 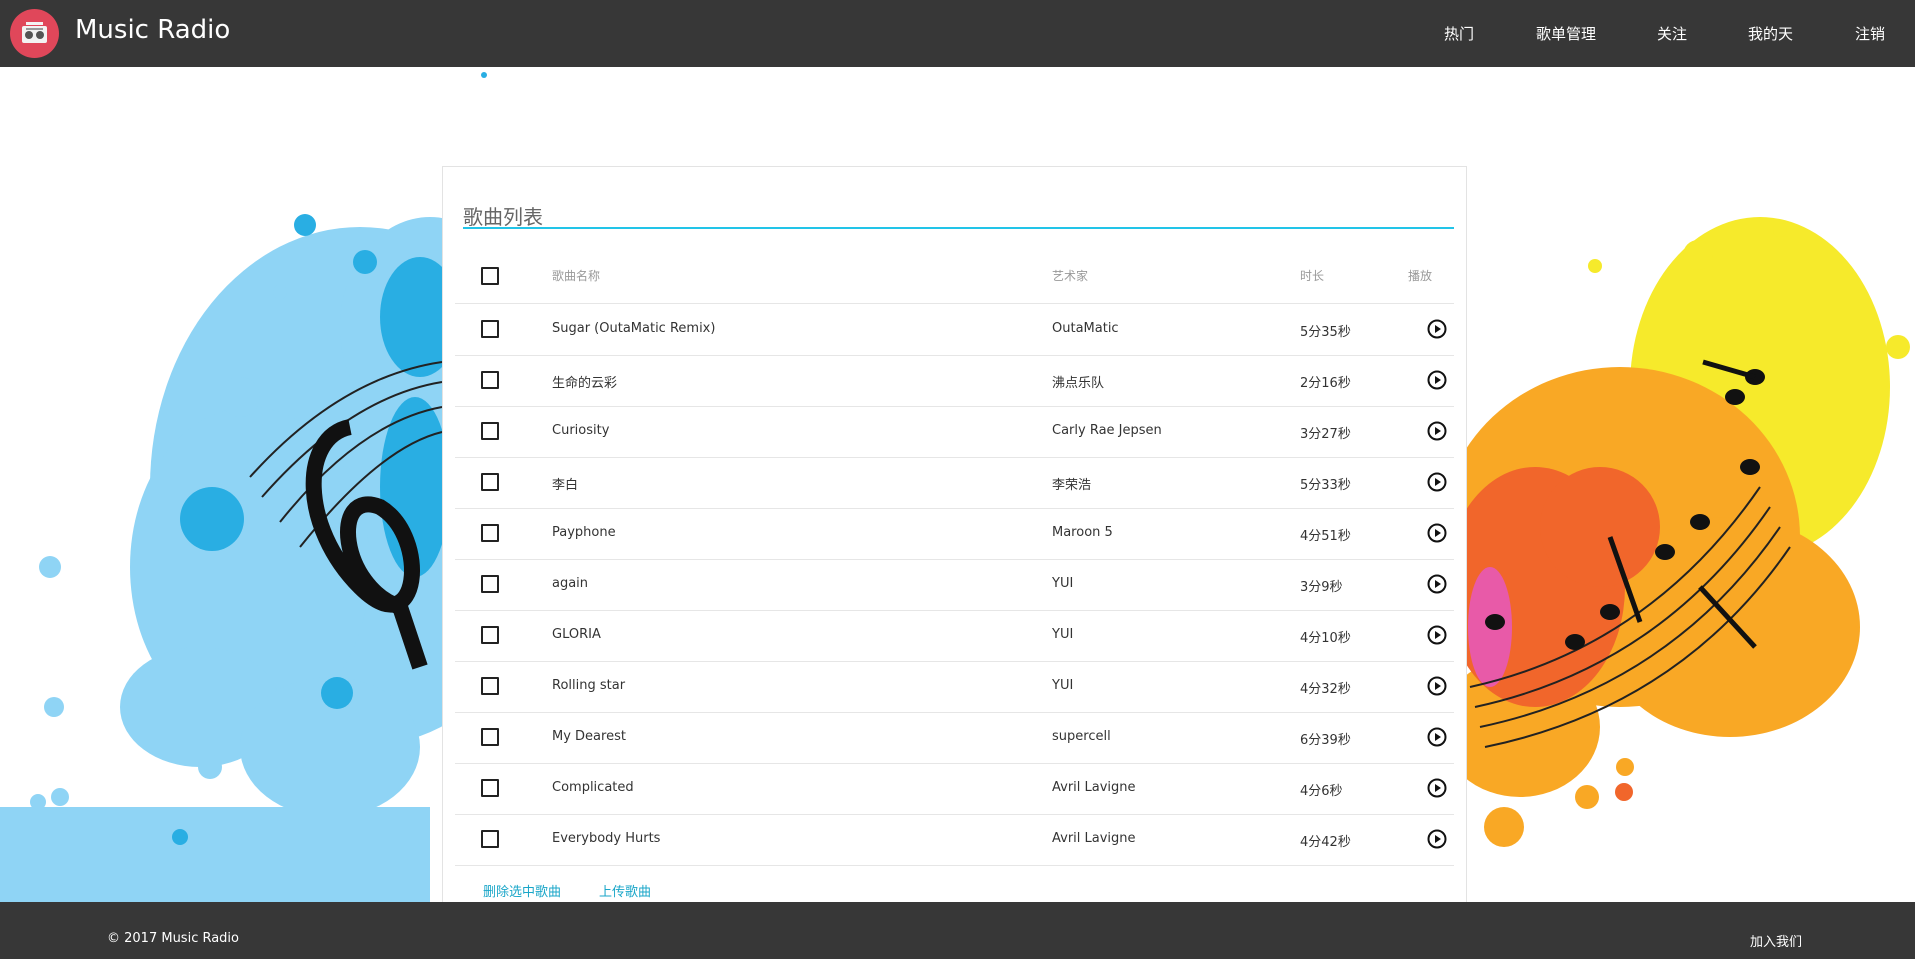 What do you see at coordinates (954, 585) in the screenshot?
I see `table-row: again YUI 3分9秒` at bounding box center [954, 585].